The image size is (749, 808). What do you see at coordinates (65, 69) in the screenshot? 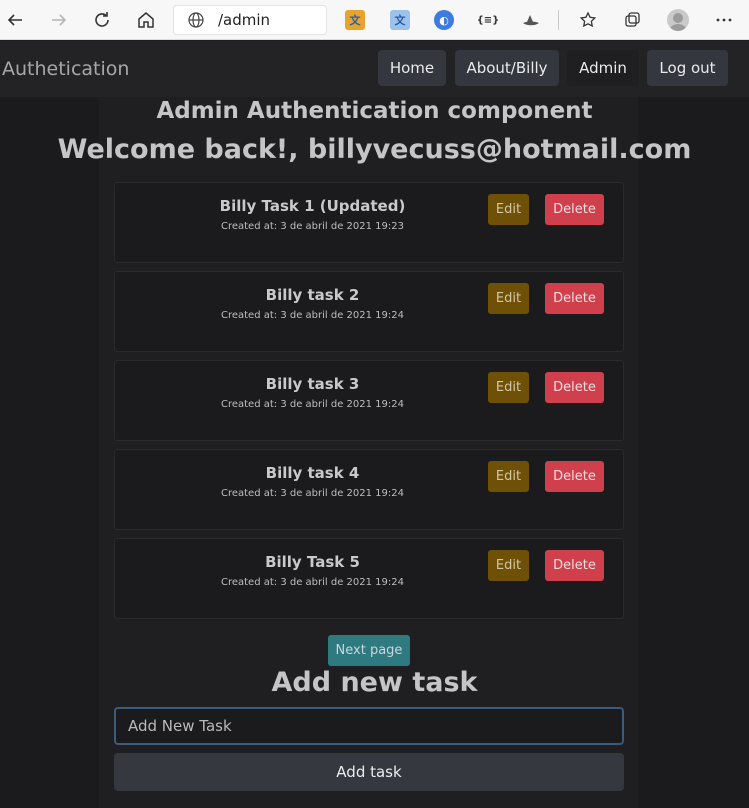
I see `brand-title: Authetication` at bounding box center [65, 69].